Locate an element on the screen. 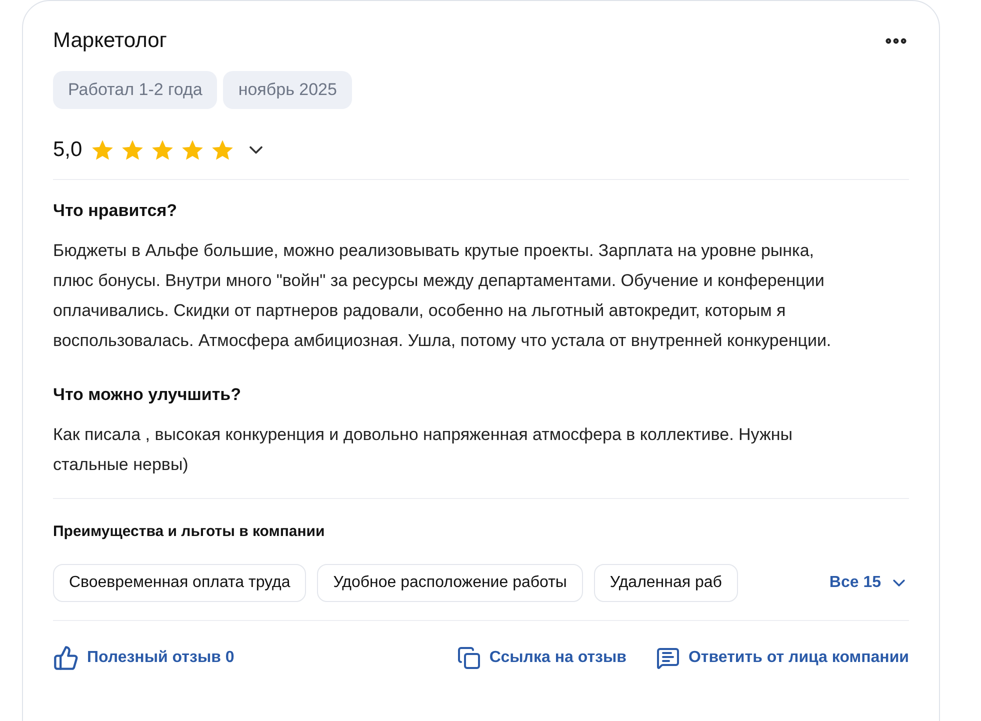 The image size is (981, 721). chat-icon is located at coordinates (668, 658).